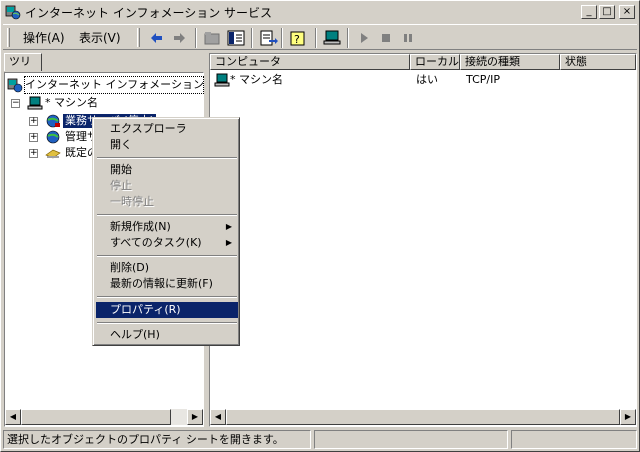  I want to click on menu-item-pause: 一時停止, so click(167, 202).